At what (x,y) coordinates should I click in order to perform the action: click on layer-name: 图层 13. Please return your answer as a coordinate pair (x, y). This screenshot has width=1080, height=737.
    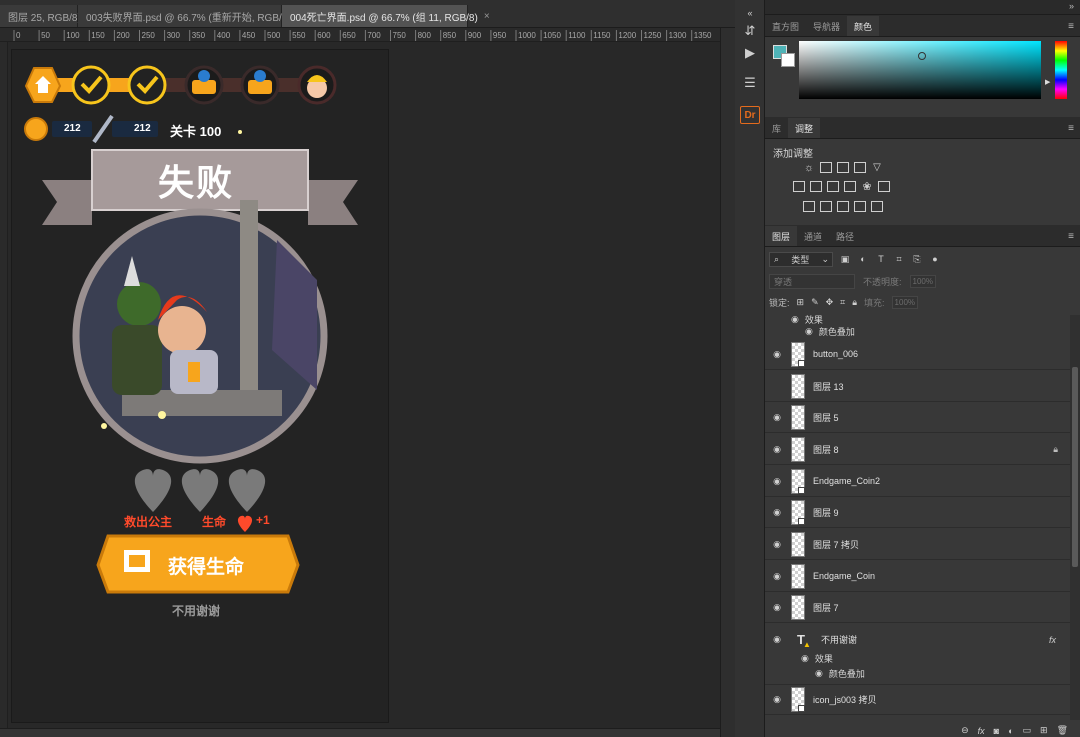
    Looking at the image, I should click on (828, 386).